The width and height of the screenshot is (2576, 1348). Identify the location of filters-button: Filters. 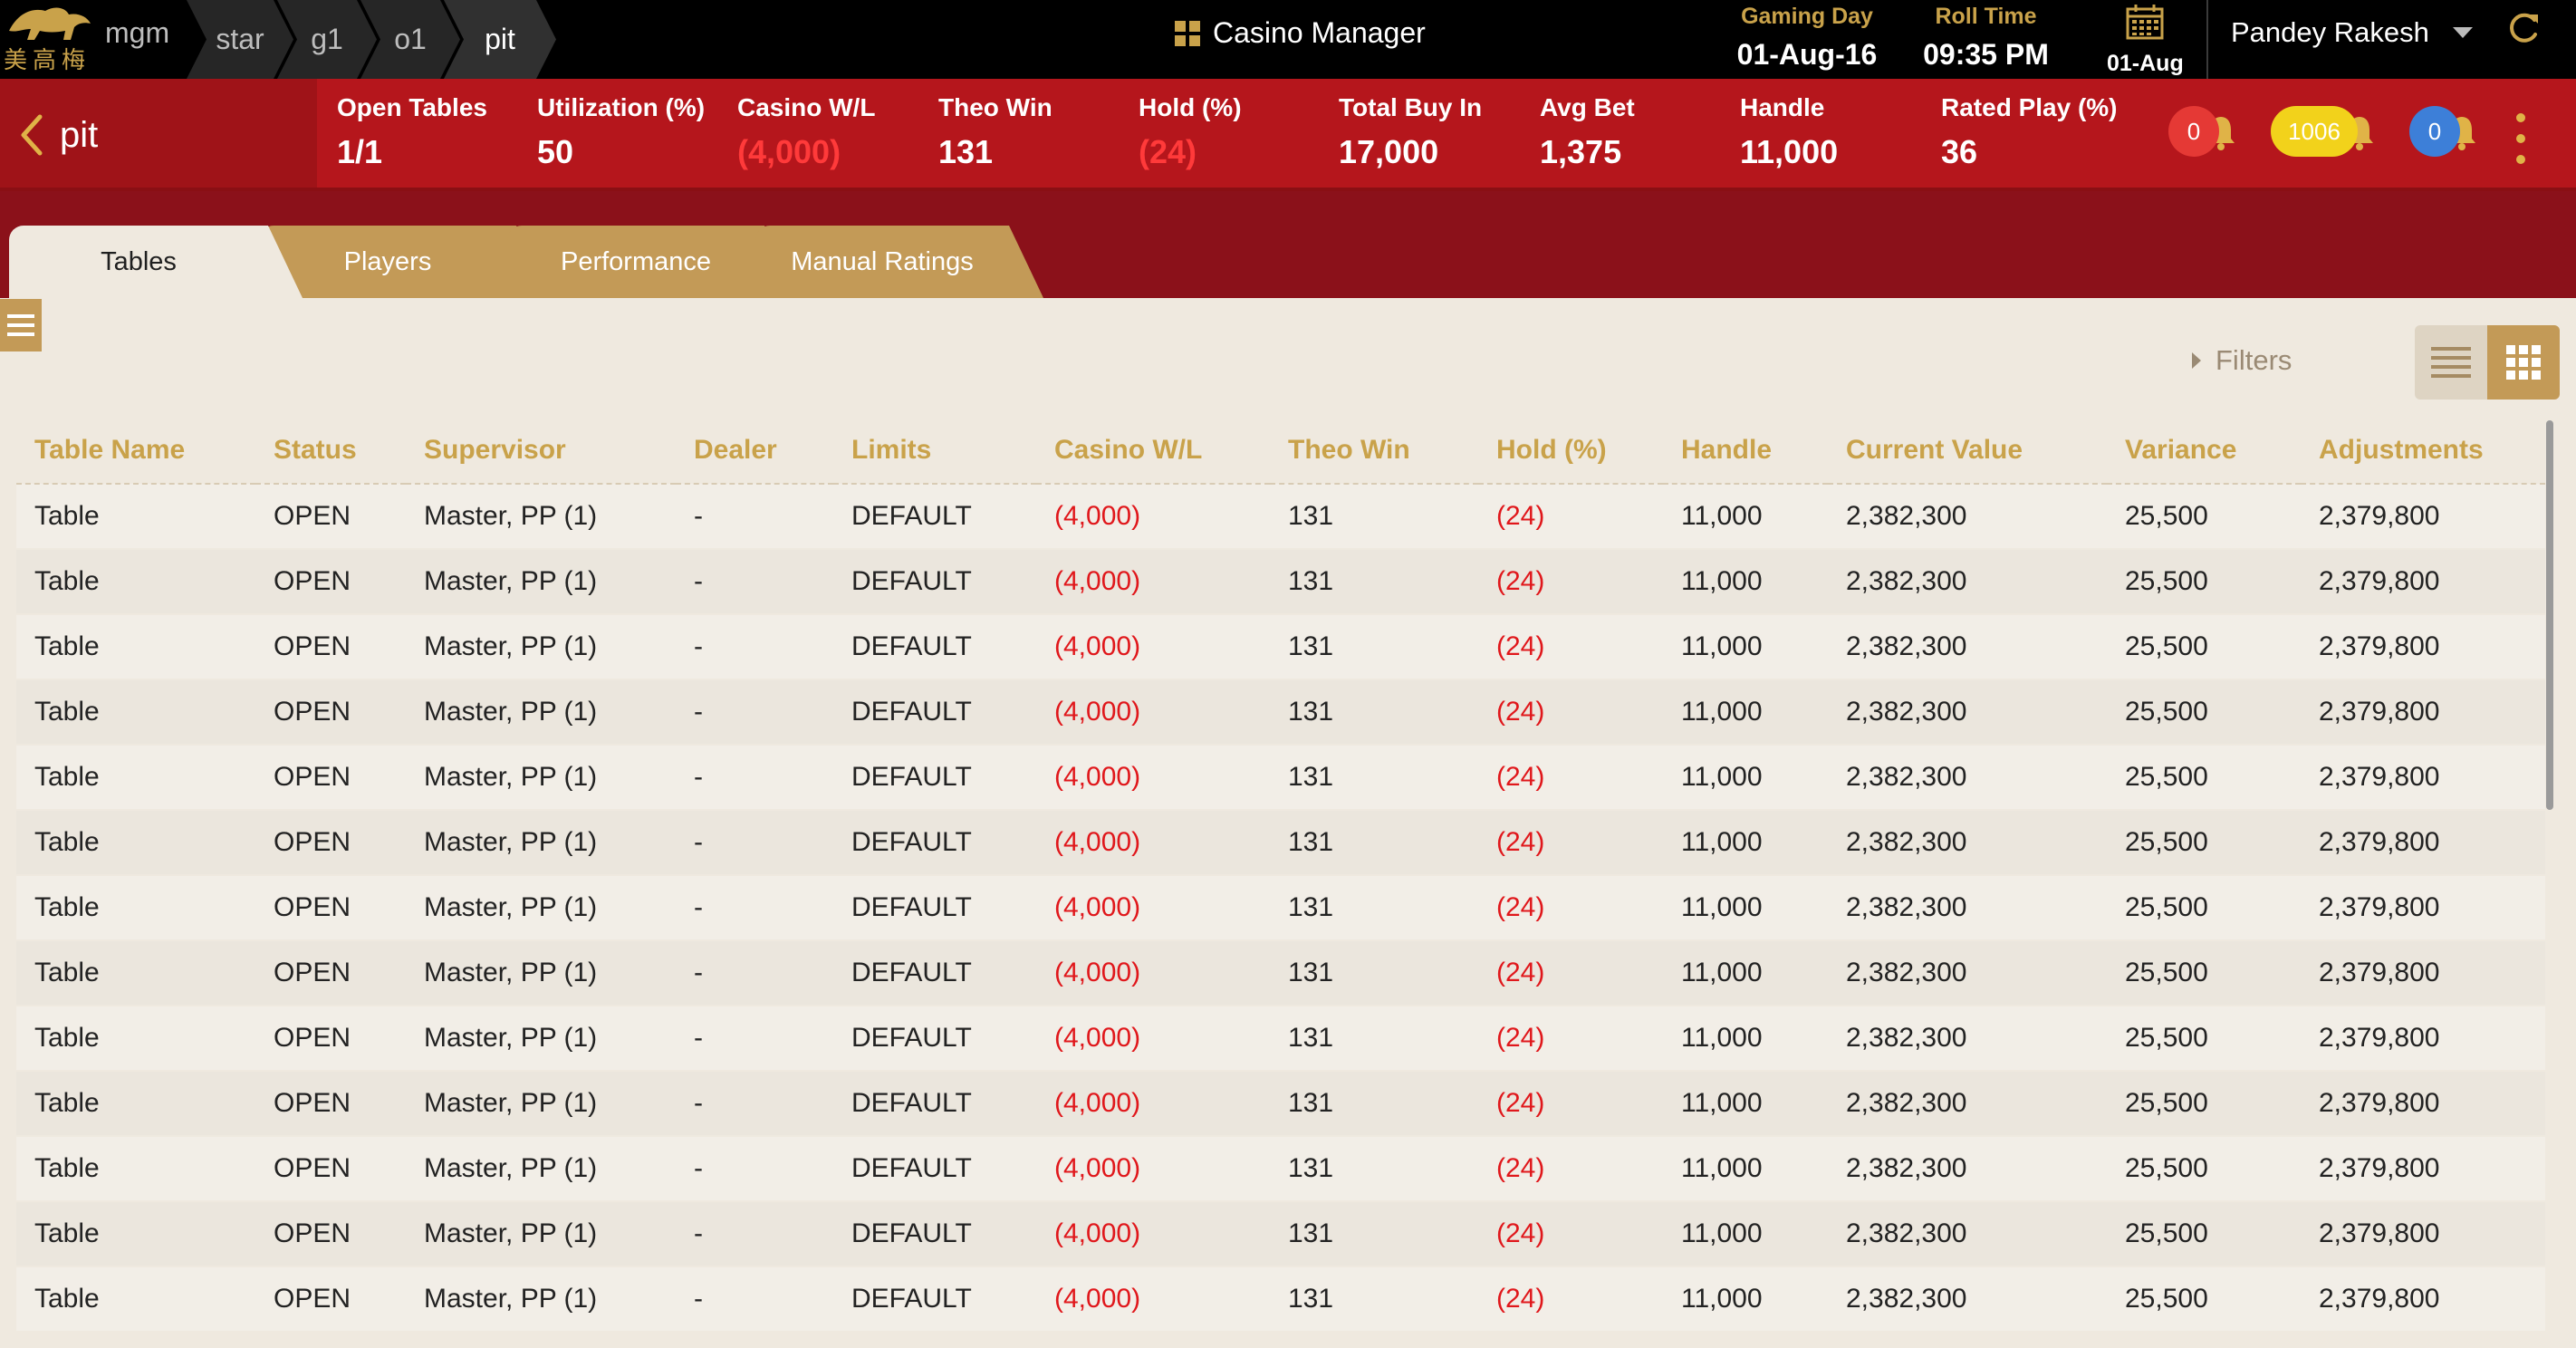
(2242, 360).